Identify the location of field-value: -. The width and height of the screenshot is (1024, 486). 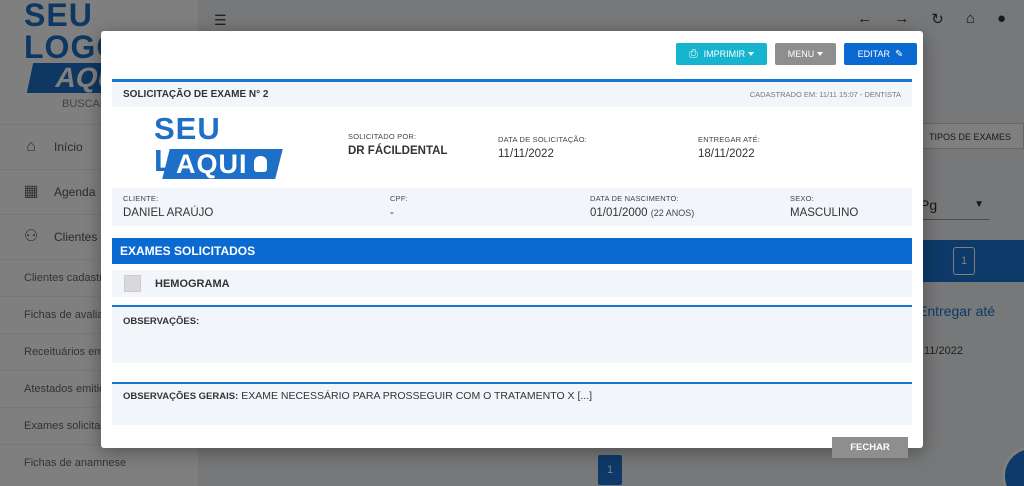
(392, 213).